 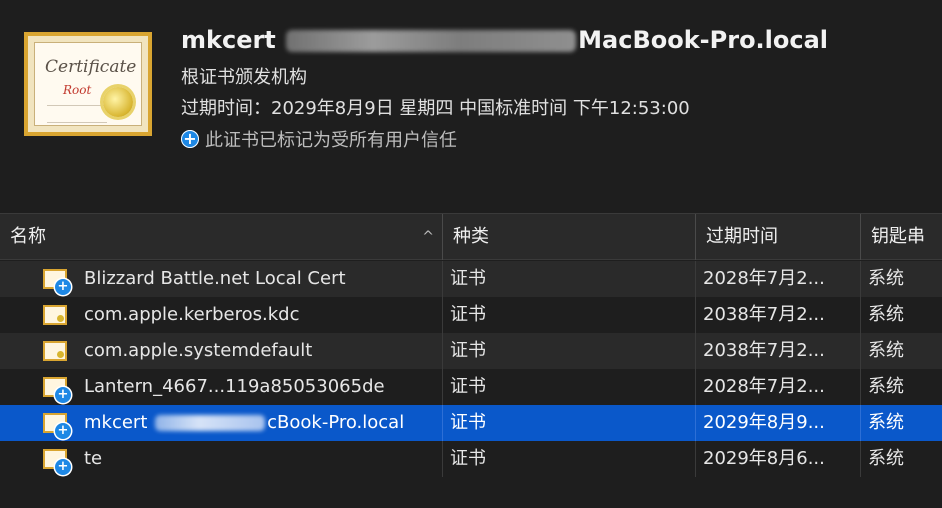 What do you see at coordinates (192, 314) in the screenshot?
I see `cell-name: com.apple.kerberos.kdc` at bounding box center [192, 314].